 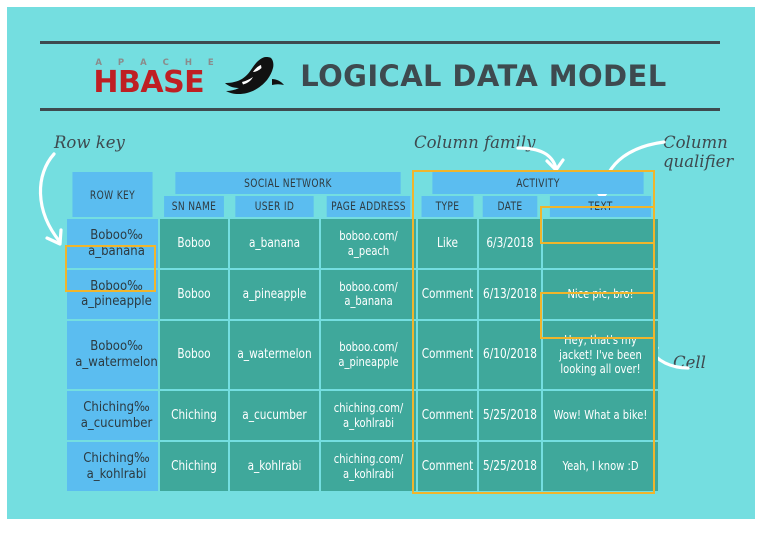 I want to click on cell-user-id: a_watermelon, so click(x=274, y=355).